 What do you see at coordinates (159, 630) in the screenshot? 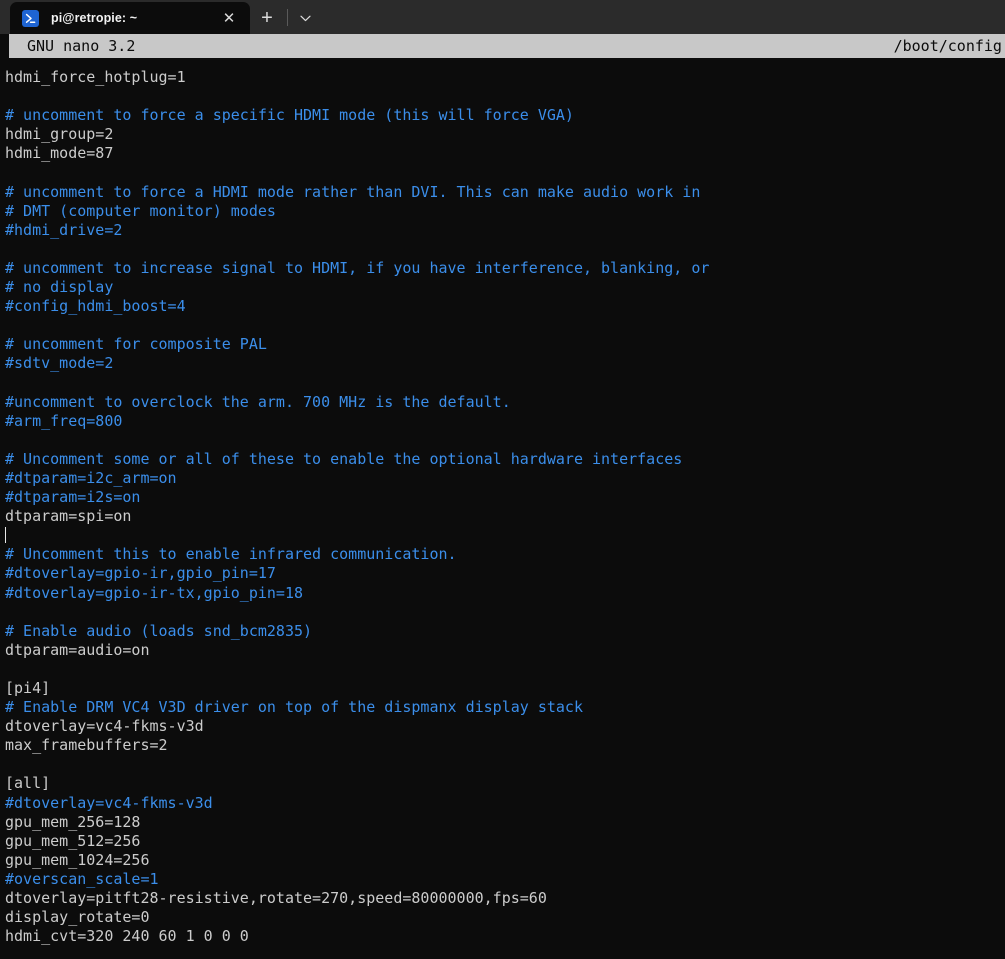
I see `editor-line: # Enable audio (loads snd_bcm2835)` at bounding box center [159, 630].